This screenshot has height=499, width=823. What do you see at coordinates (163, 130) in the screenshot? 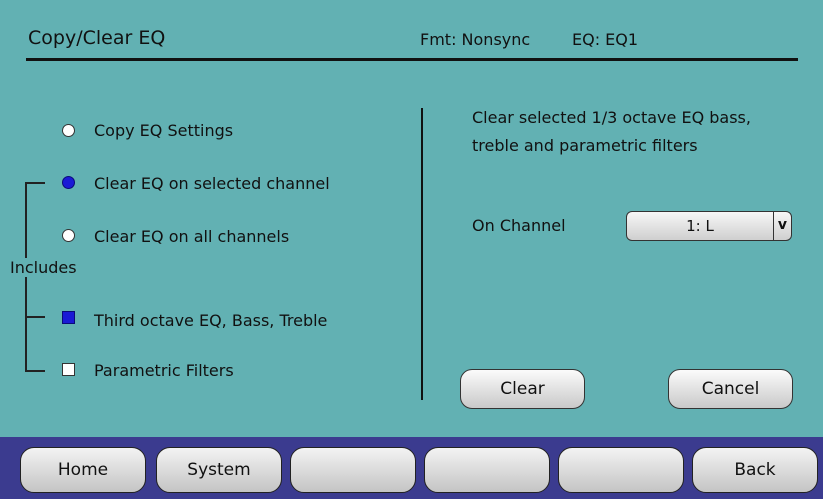
I see `copy-eq-label: Copy EQ Settings` at bounding box center [163, 130].